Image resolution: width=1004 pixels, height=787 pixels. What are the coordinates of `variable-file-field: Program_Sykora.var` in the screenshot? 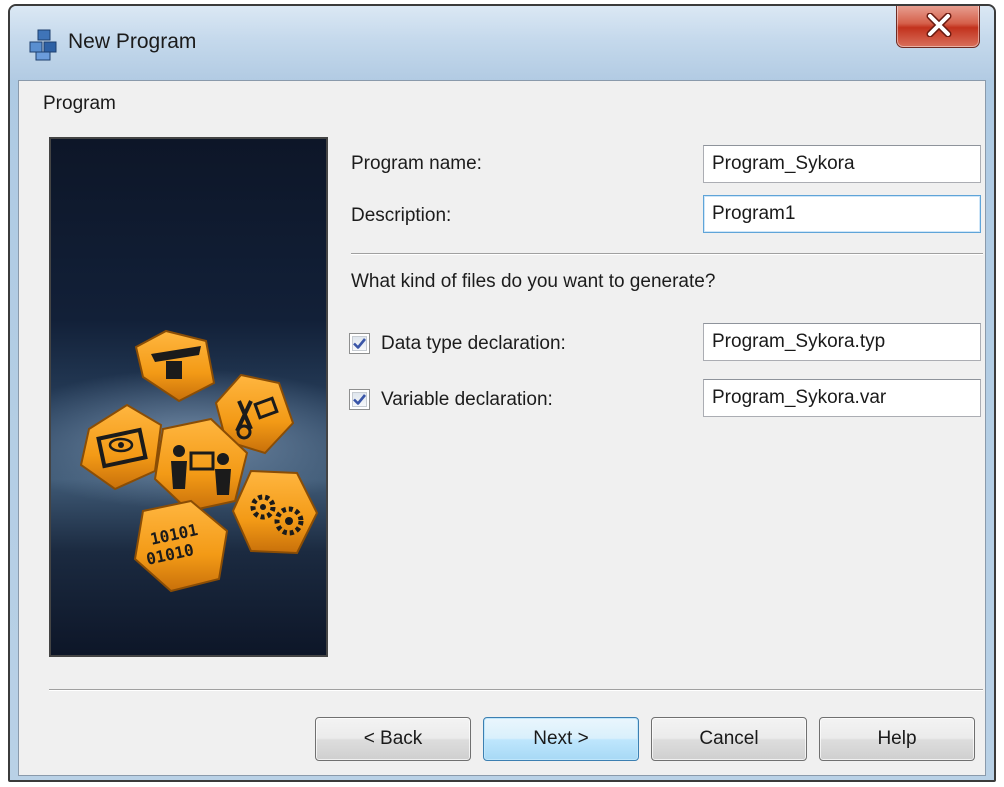 It's located at (842, 398).